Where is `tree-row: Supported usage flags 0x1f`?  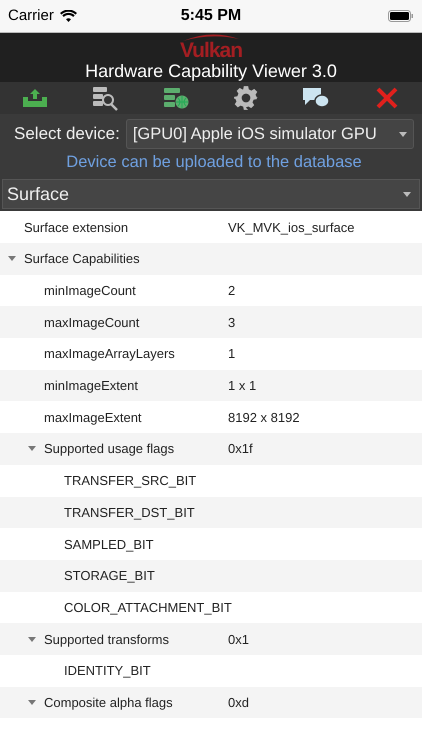 tree-row: Supported usage flags 0x1f is located at coordinates (211, 449).